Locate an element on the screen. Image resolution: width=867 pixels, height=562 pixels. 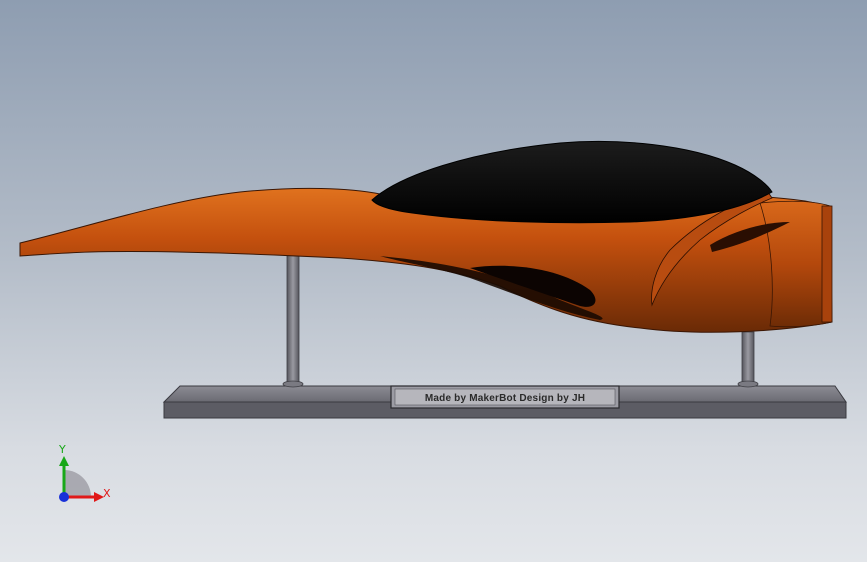
y-axis-label: Y is located at coordinates (62, 449).